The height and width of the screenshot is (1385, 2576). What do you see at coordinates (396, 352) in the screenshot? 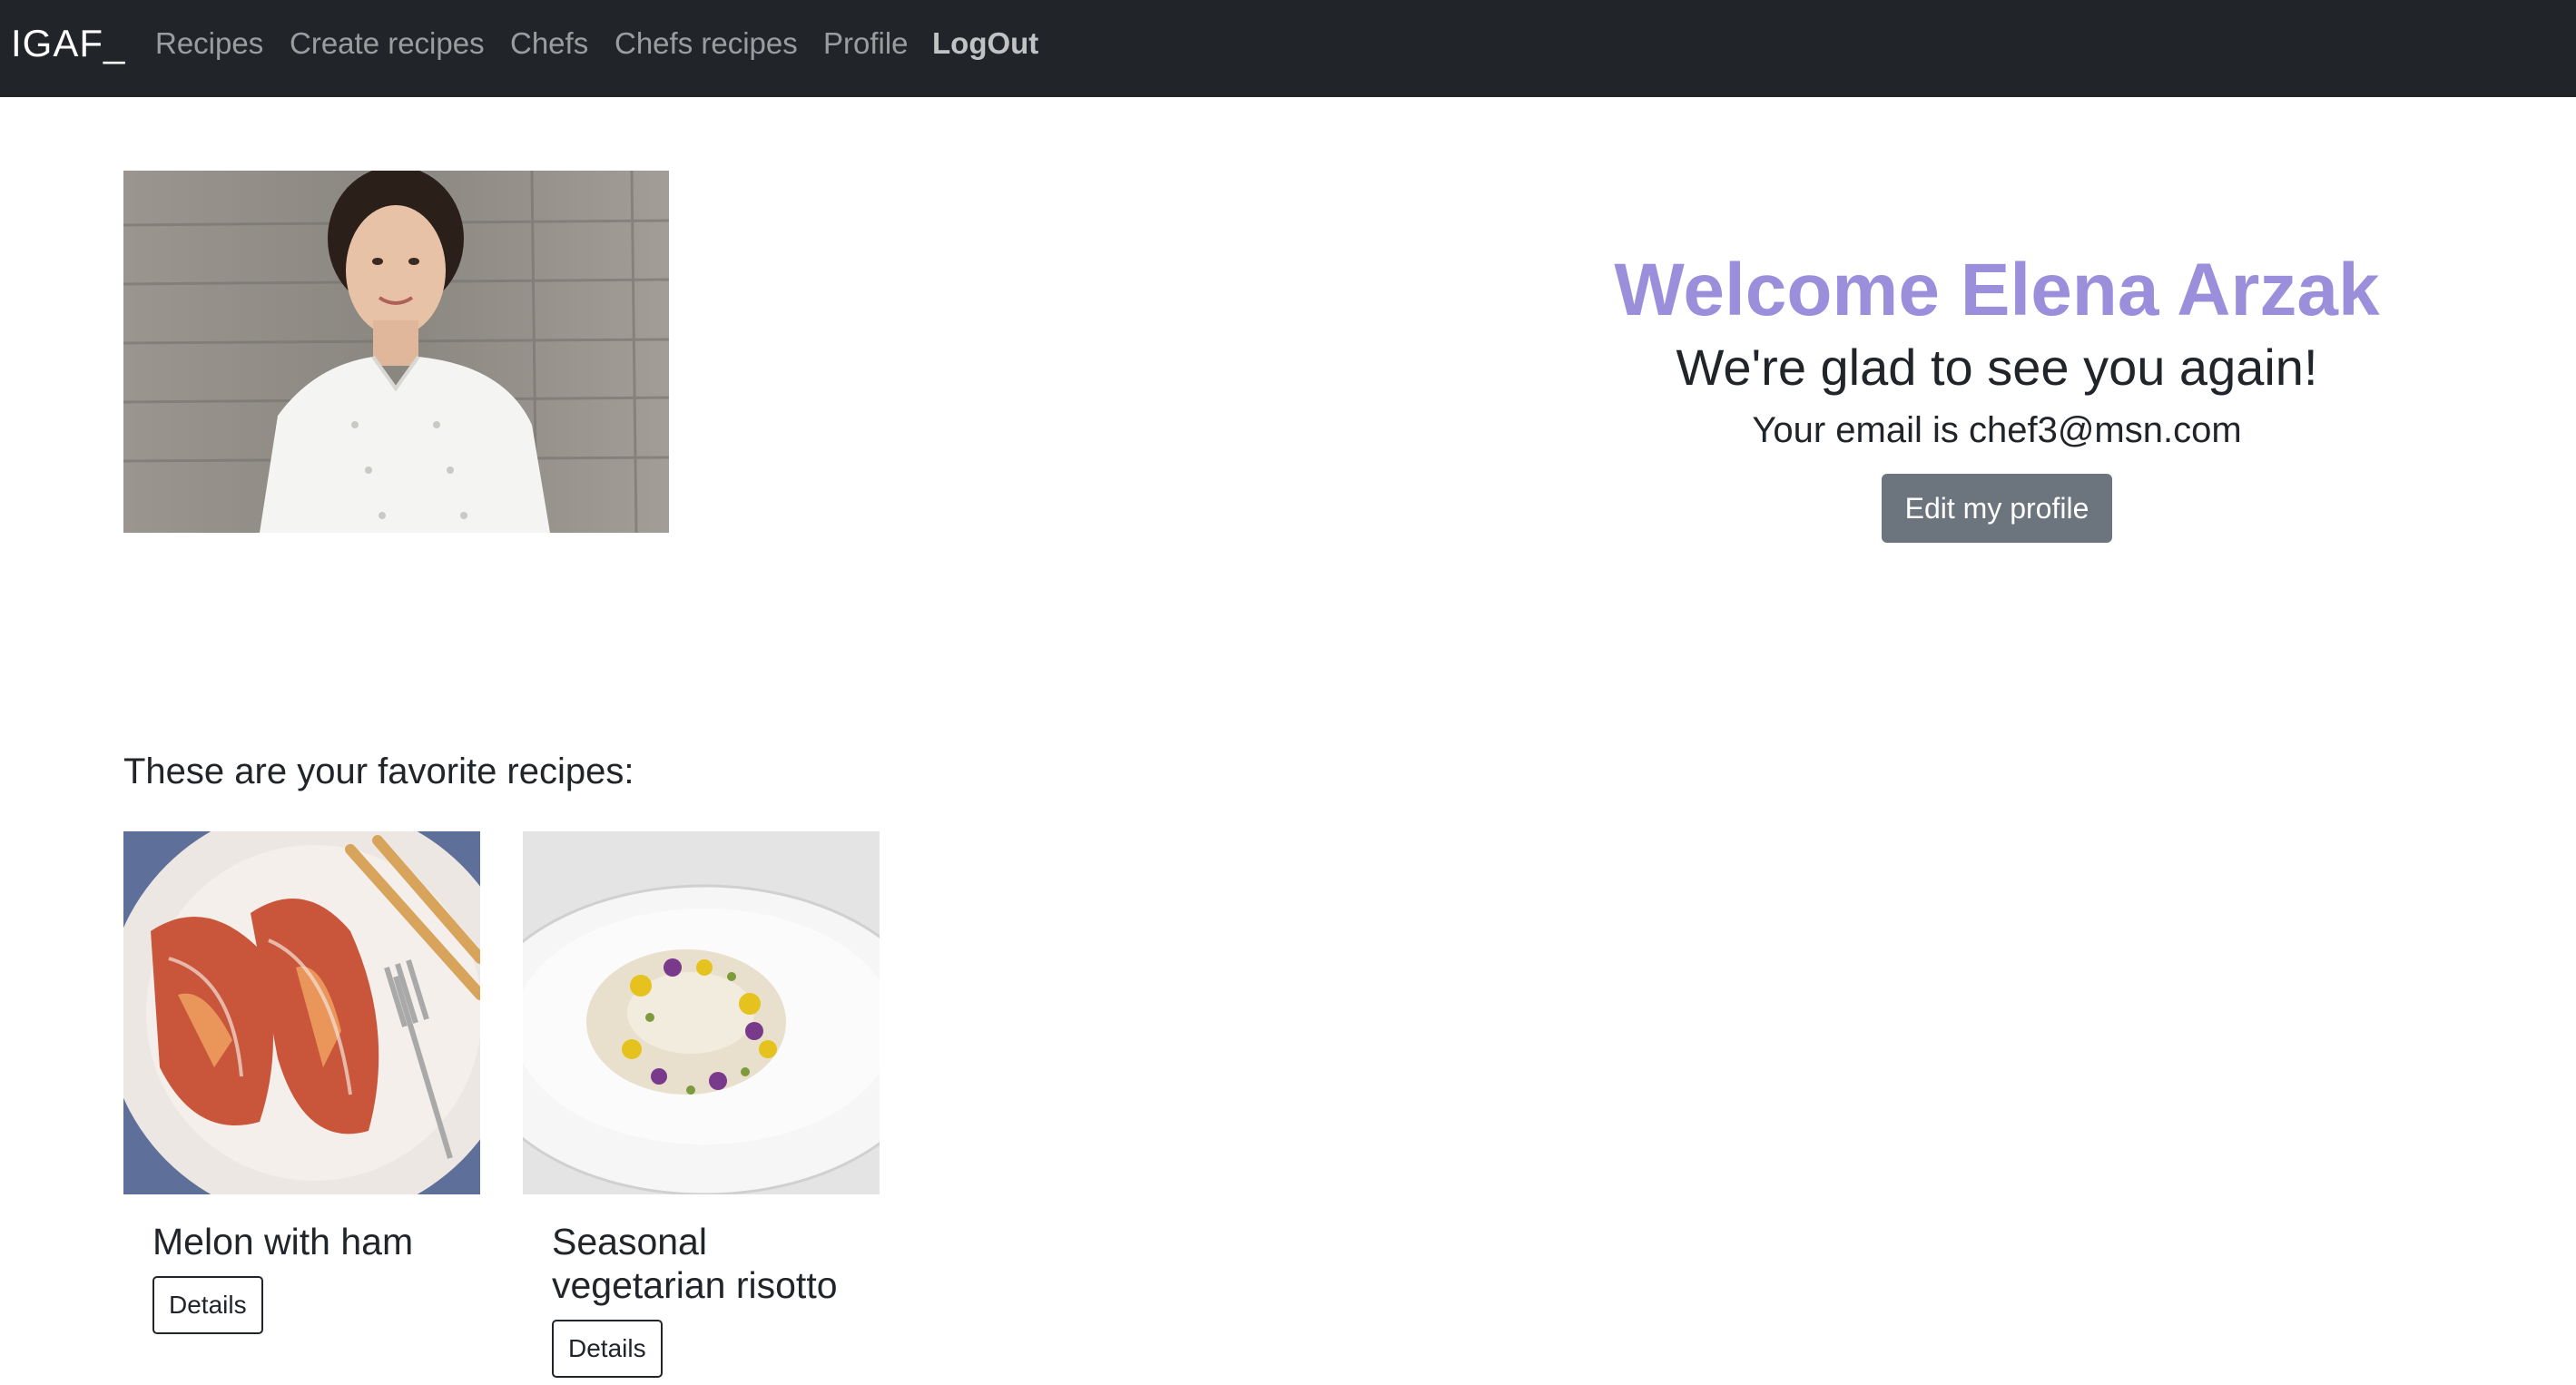
I see `chef-profile-photo` at bounding box center [396, 352].